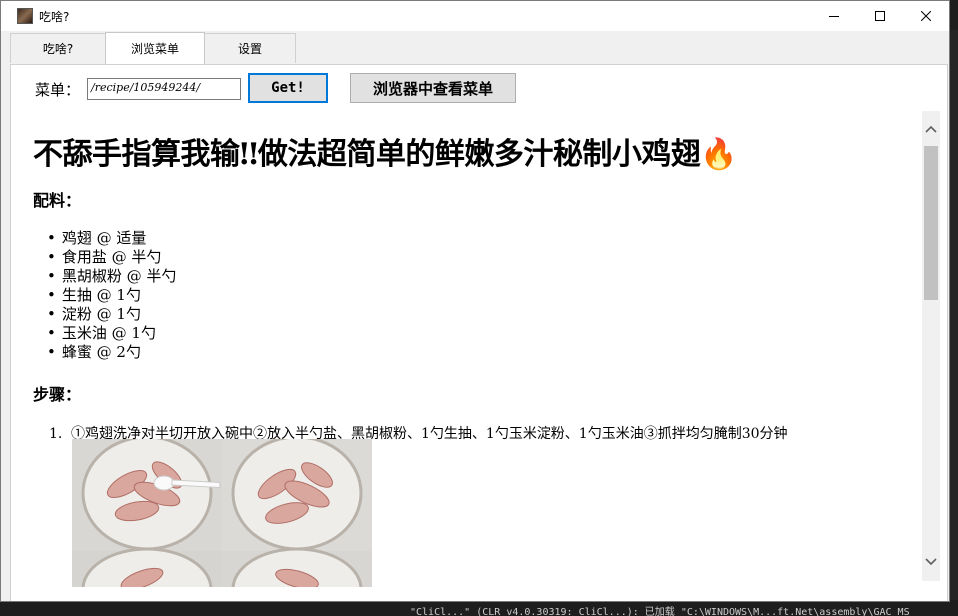 The width and height of the screenshot is (958, 616). I want to click on recipe-title: 不舔手指算我输‼做法超简单的鲜嫩多汁秘制小鸡翅🔥, so click(385, 154).